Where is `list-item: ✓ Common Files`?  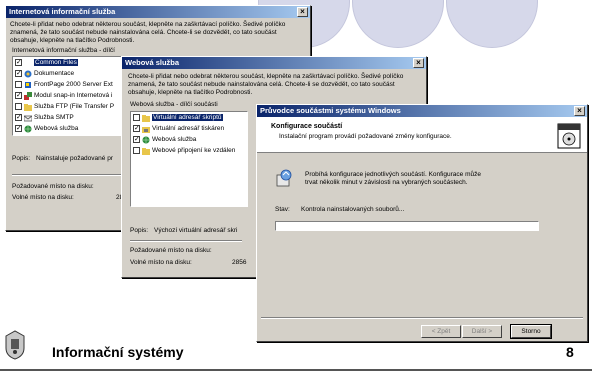
list-item: ✓ Common Files is located at coordinates (72, 62).